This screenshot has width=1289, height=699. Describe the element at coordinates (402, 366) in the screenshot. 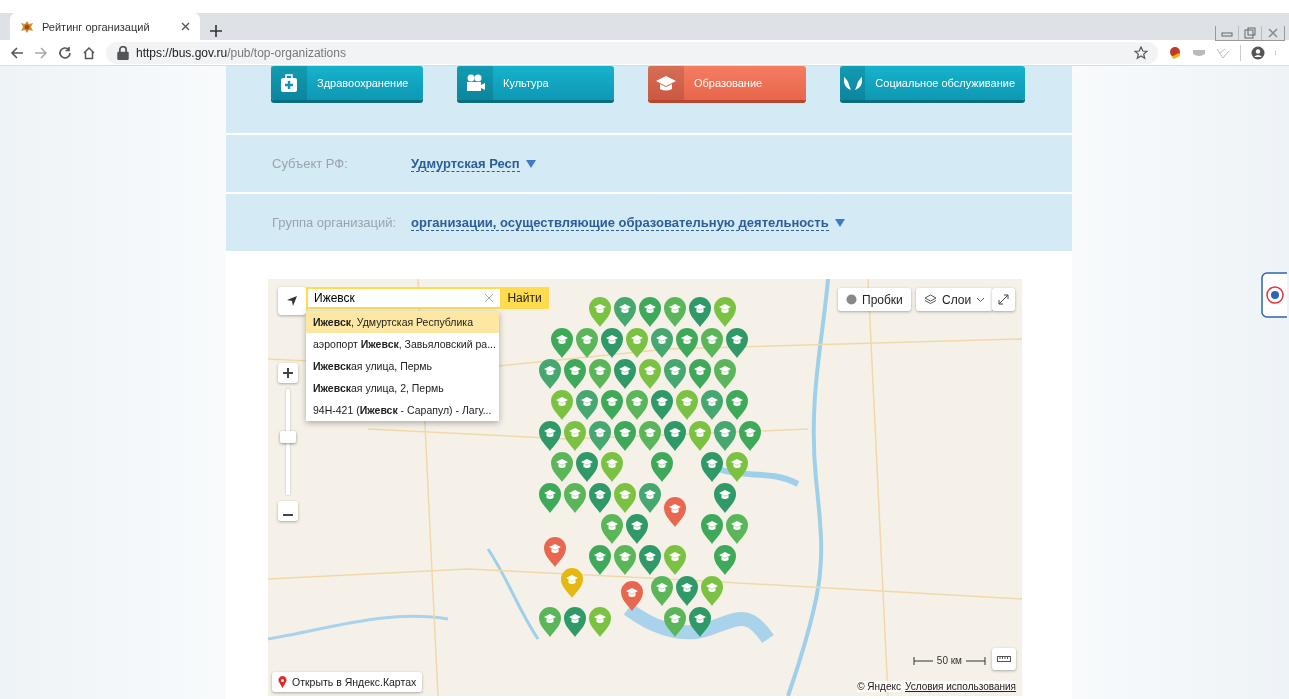

I see `suggestion-item: Ижевская улица, Пермь` at that location.